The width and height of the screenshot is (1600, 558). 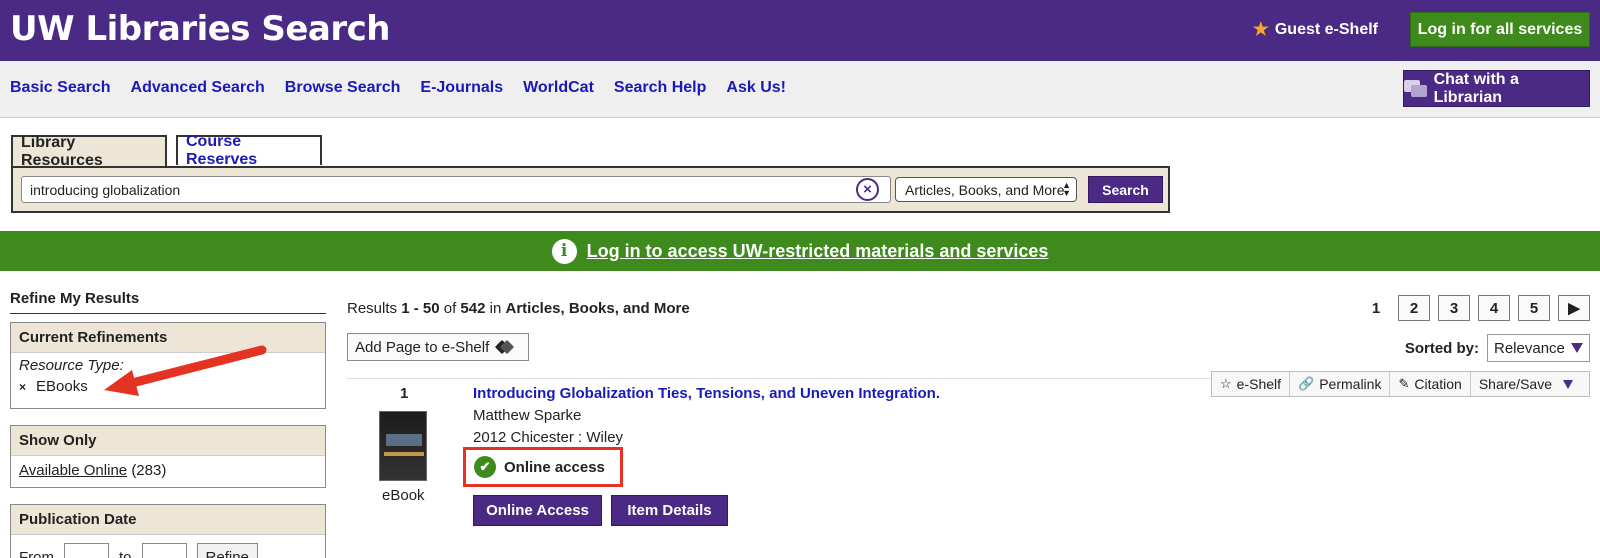 I want to click on sorted-by-label: Sorted by:, so click(x=1441, y=348).